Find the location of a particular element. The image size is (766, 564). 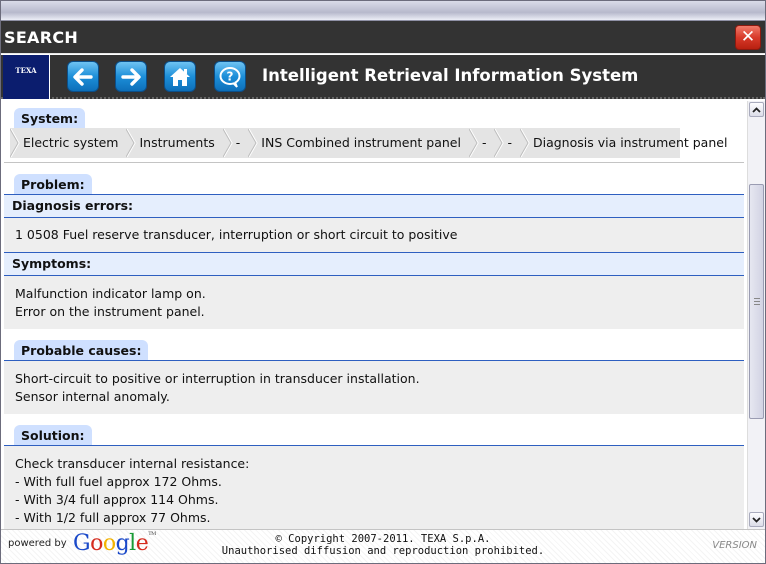

solution-item: - With full fuel approx 172 Ohms. is located at coordinates (118, 481).